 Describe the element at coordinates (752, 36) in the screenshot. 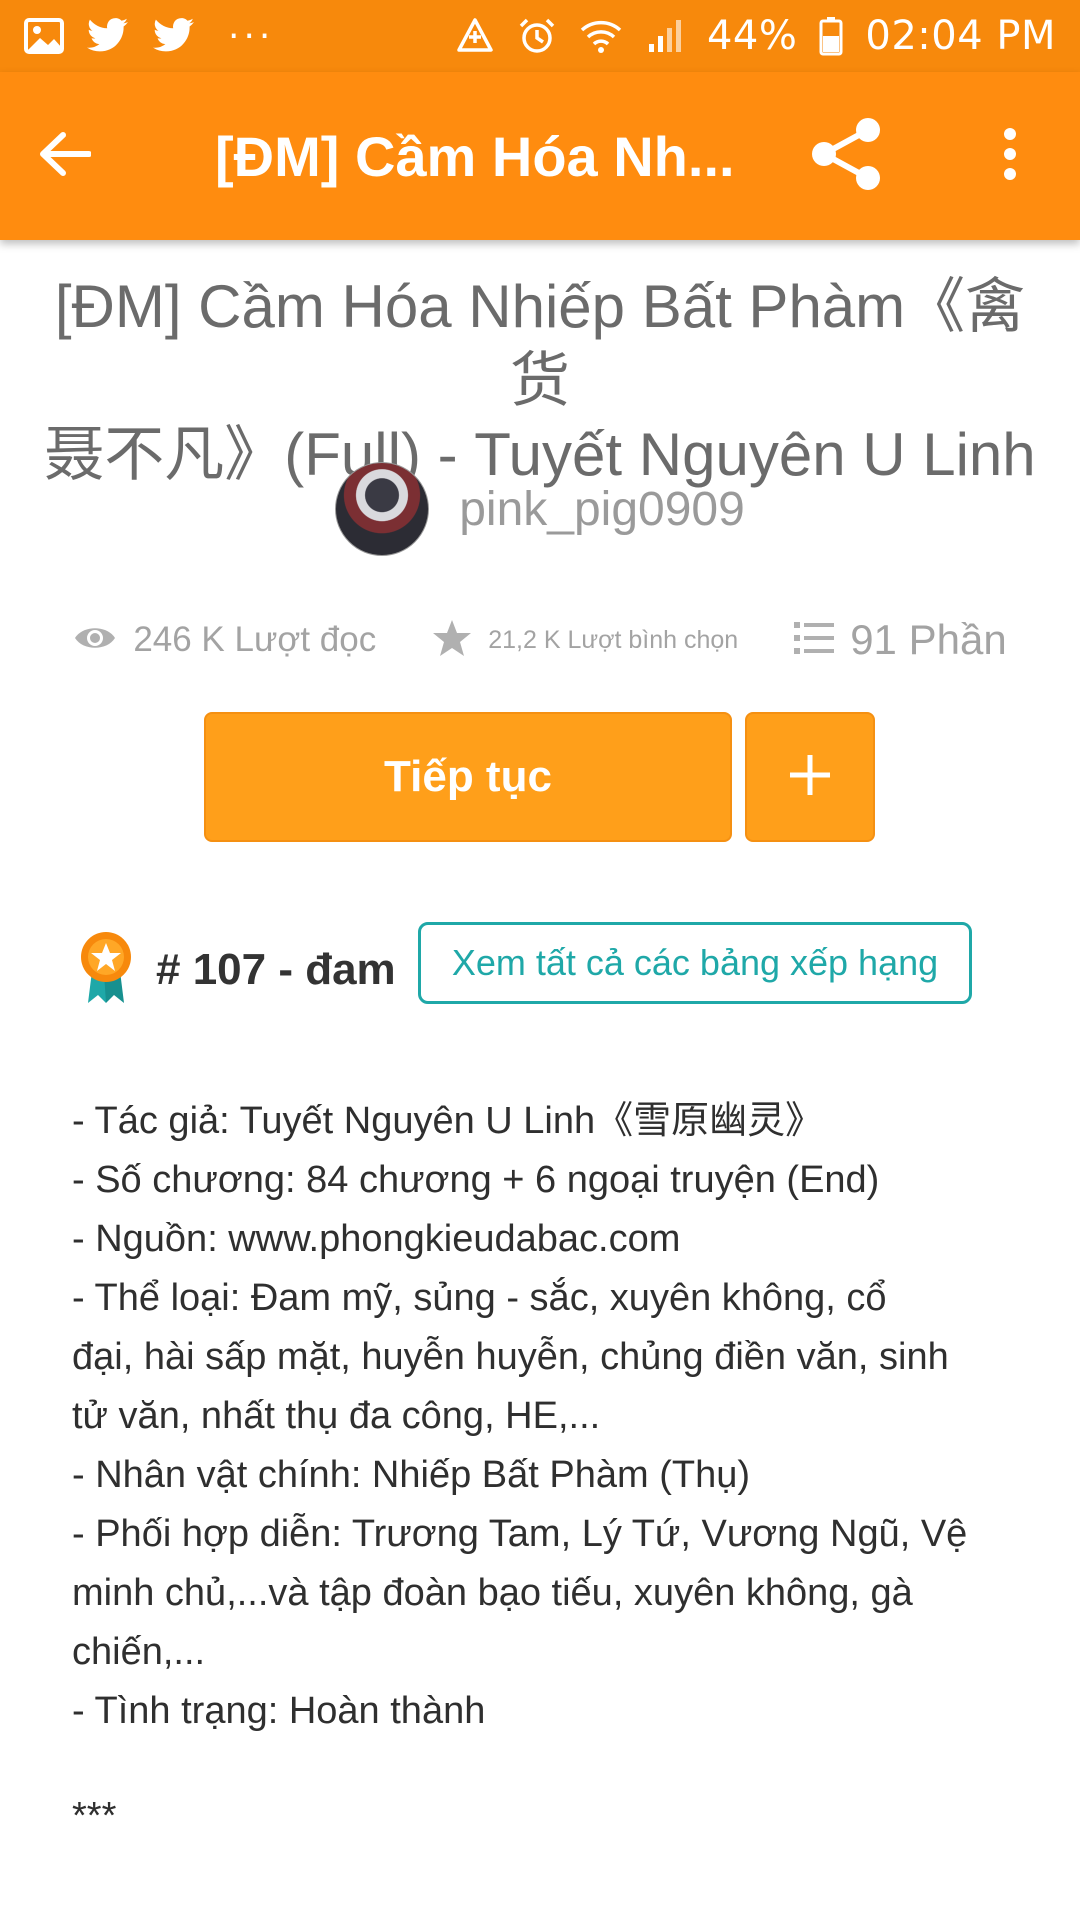

I see `battery-percent: 44%` at that location.